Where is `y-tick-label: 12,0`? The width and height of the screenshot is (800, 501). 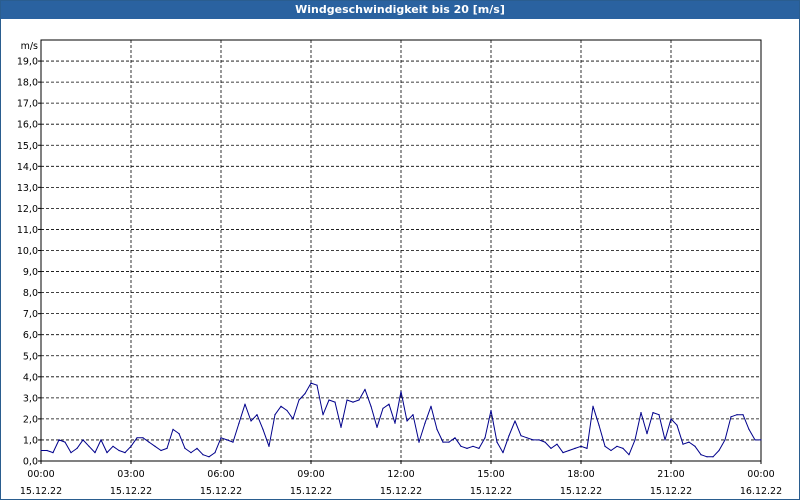 y-tick-label: 12,0 is located at coordinates (27, 209).